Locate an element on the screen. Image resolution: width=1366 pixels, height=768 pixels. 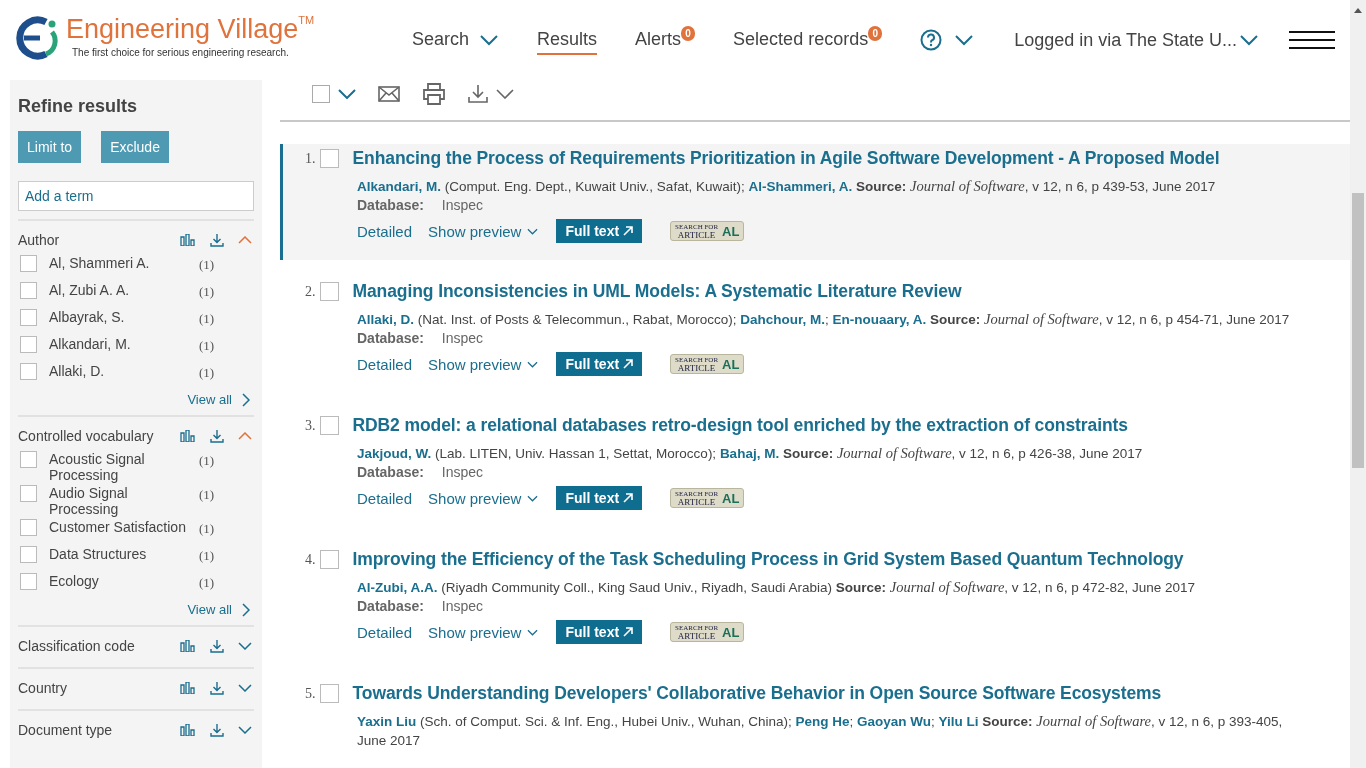
facet-option: Al, Shammeri A. is located at coordinates (124, 263).